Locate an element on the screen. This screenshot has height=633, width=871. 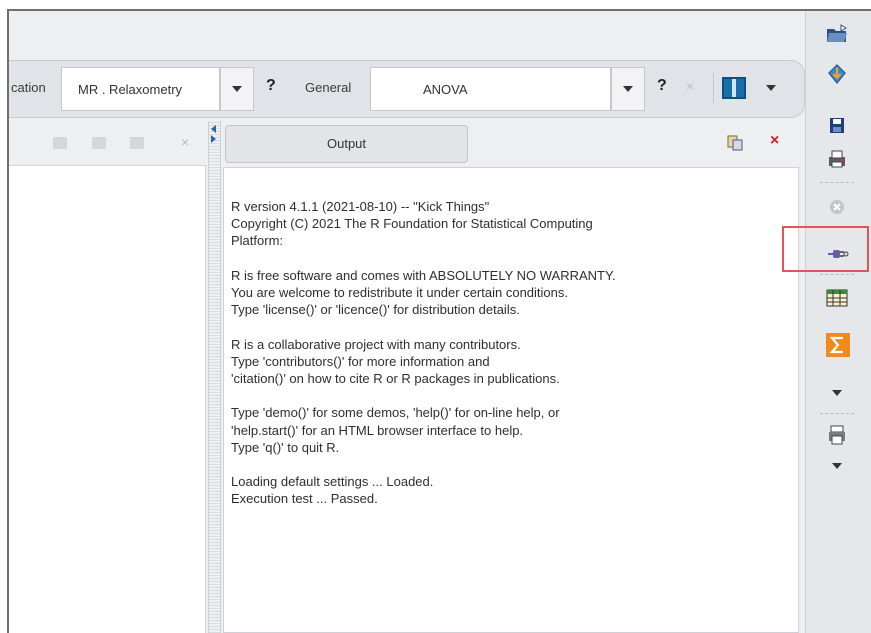
tab-output: Output is located at coordinates (346, 144).